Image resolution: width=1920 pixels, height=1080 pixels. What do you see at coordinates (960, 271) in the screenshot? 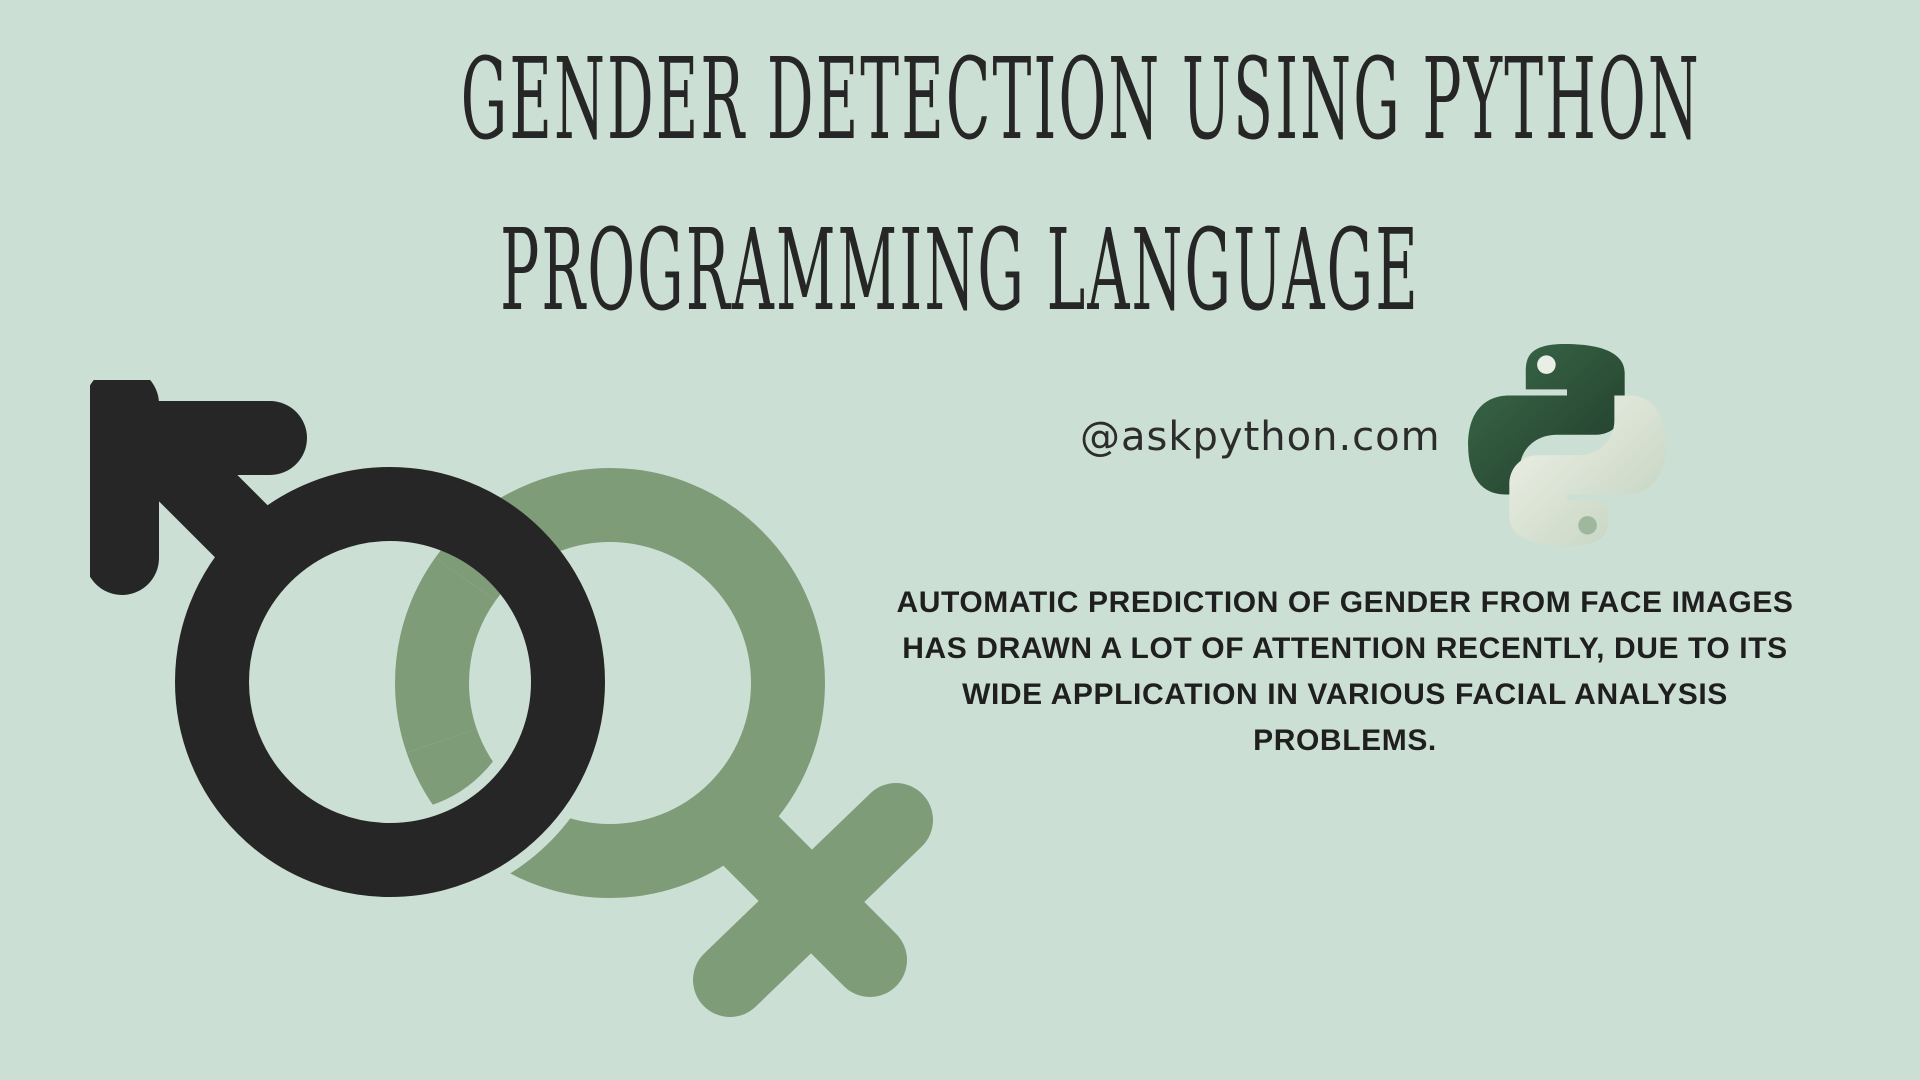
I see `title-line-2: PROGRAMMING LANGUAGE` at bounding box center [960, 271].